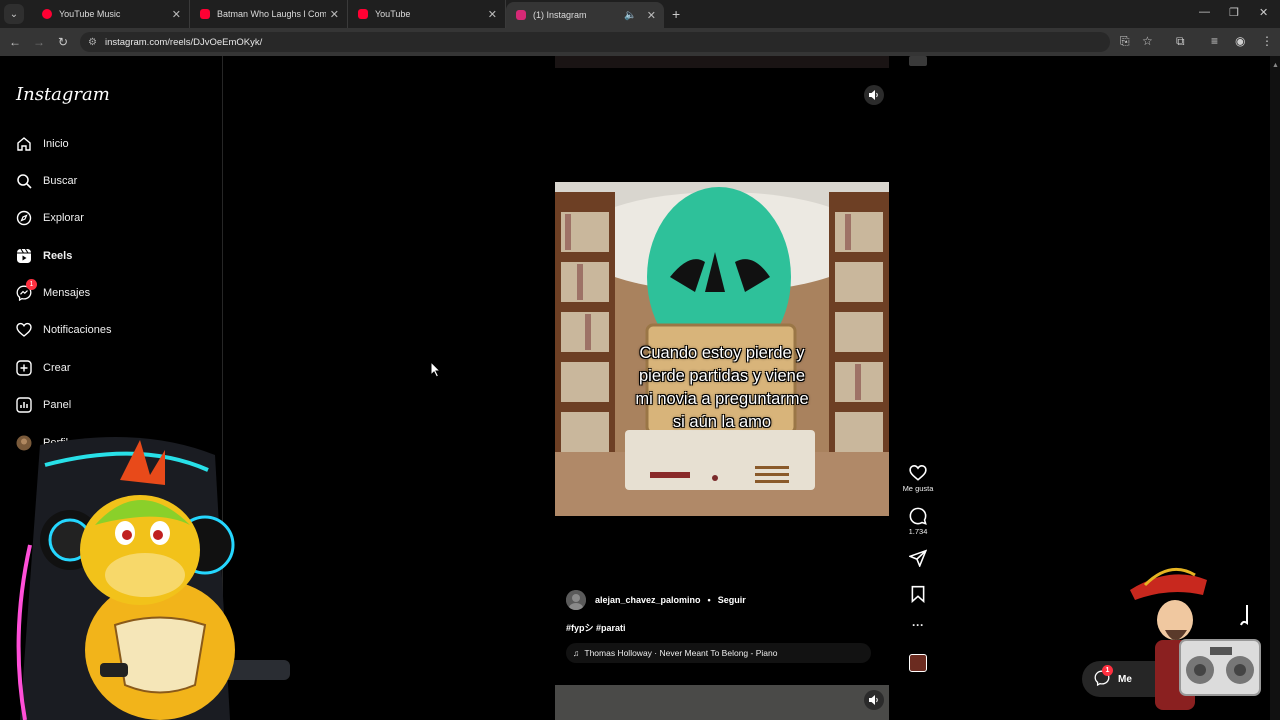  What do you see at coordinates (24, 218) in the screenshot?
I see `compass-icon` at bounding box center [24, 218].